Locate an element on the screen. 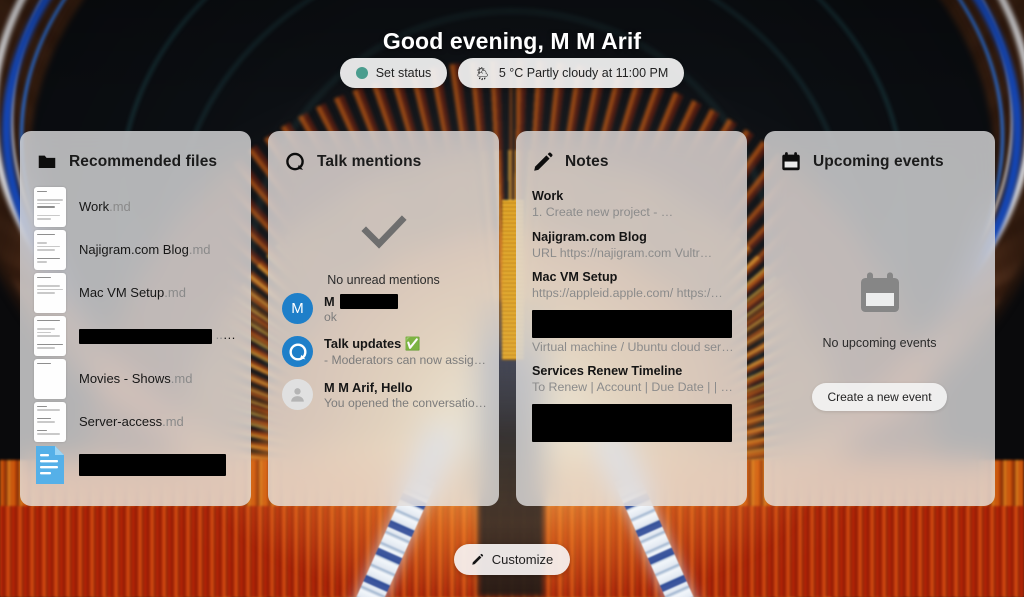  customize-button: Customize is located at coordinates (512, 559).